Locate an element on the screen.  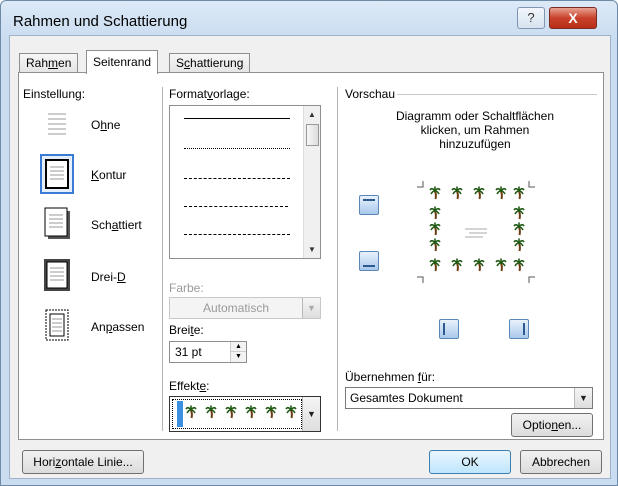
uebernehmen-label-text: Übernehmen is located at coordinates (381, 377).